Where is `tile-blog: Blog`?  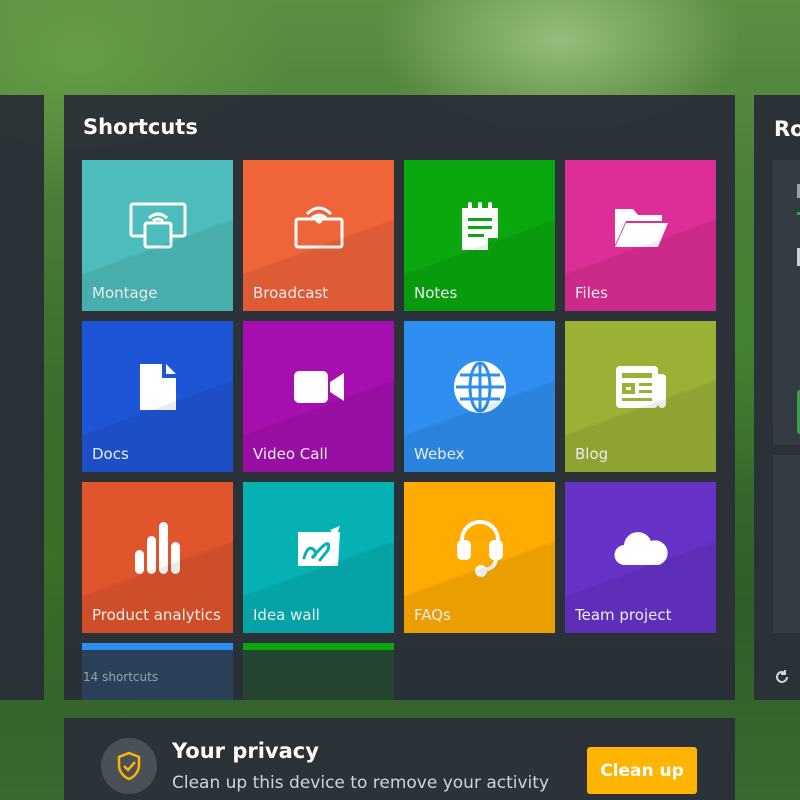
tile-blog: Blog is located at coordinates (640, 396).